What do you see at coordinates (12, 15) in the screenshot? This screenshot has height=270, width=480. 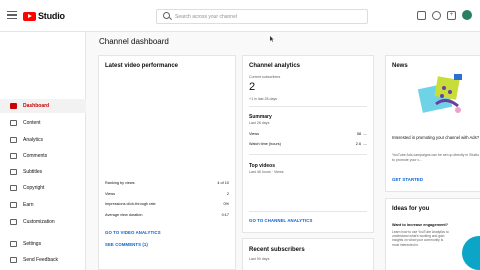 I see `hamburger-icon` at bounding box center [12, 15].